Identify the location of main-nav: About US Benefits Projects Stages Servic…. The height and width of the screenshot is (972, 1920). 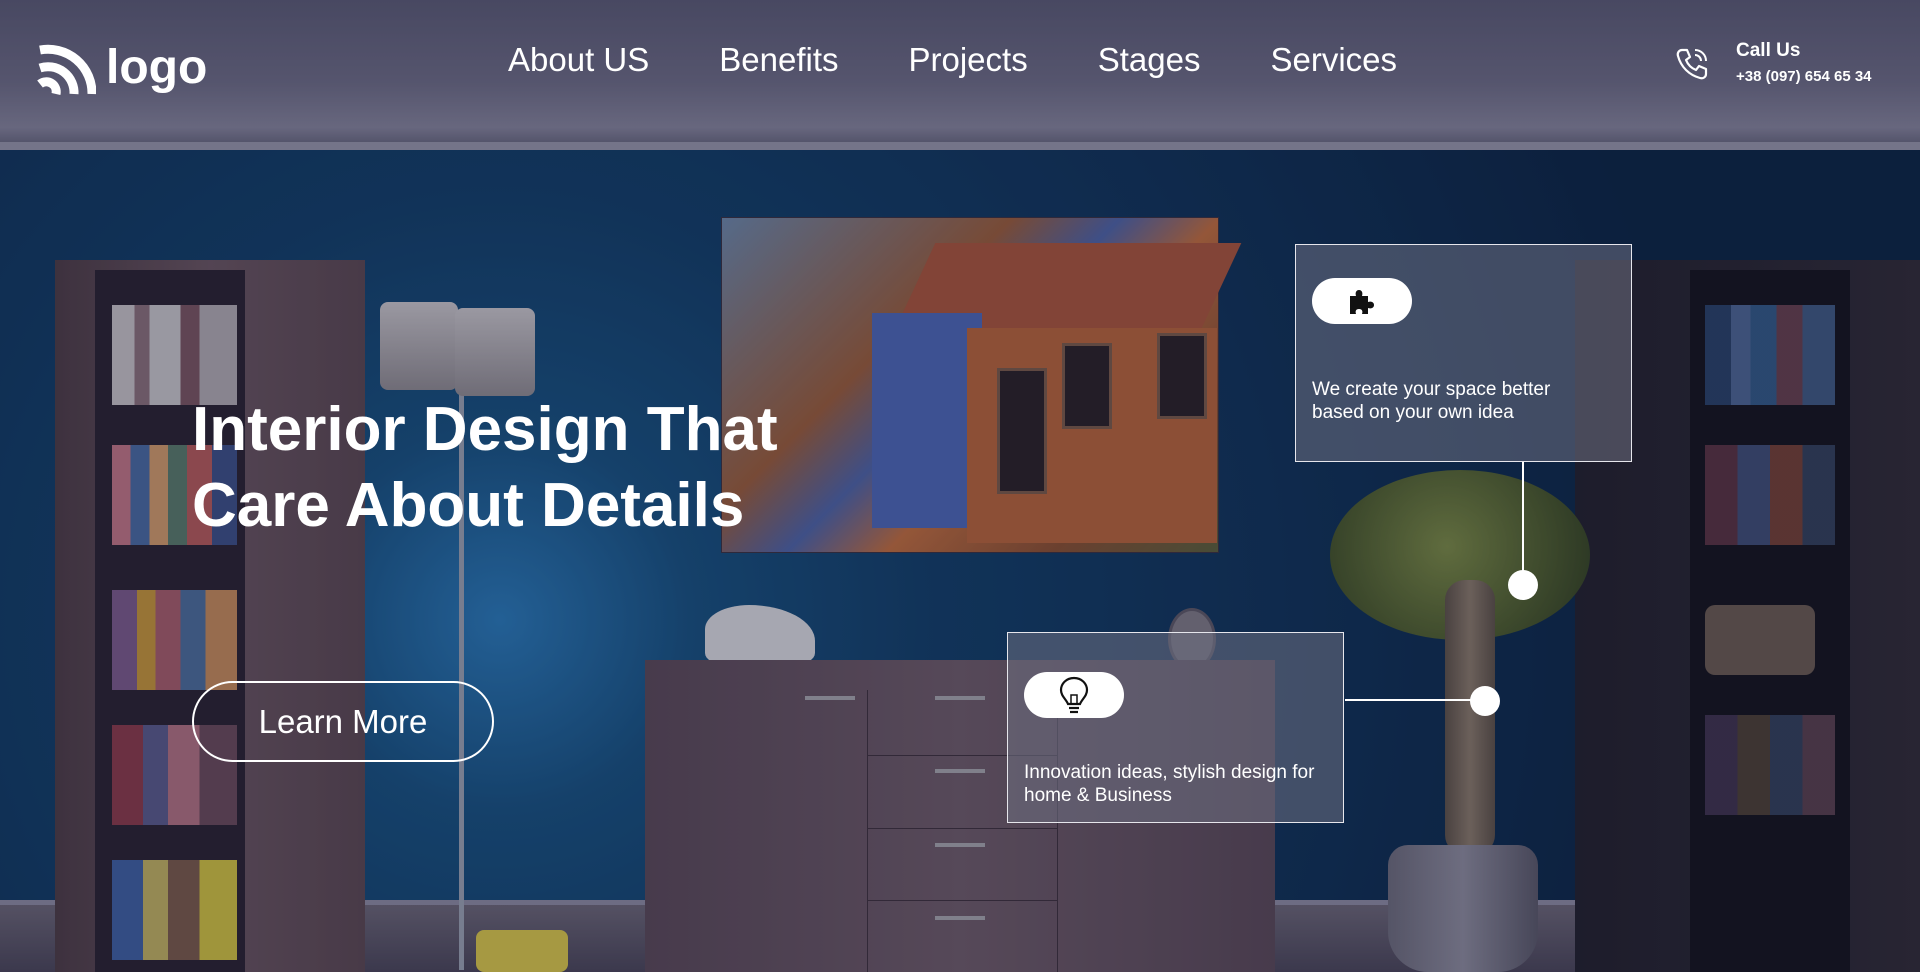
(952, 60).